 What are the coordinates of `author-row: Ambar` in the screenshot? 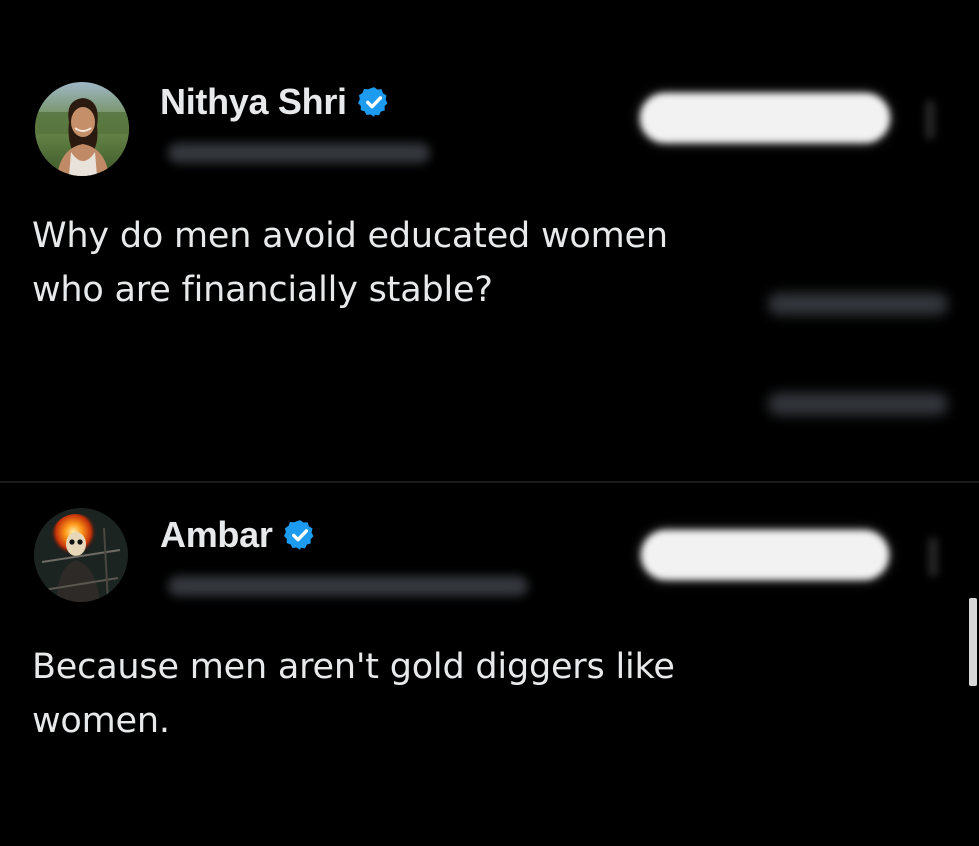 It's located at (238, 535).